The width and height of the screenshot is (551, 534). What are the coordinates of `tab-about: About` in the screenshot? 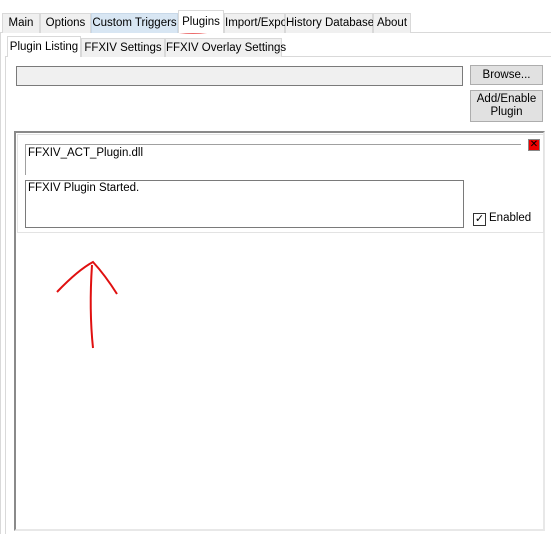 It's located at (392, 23).